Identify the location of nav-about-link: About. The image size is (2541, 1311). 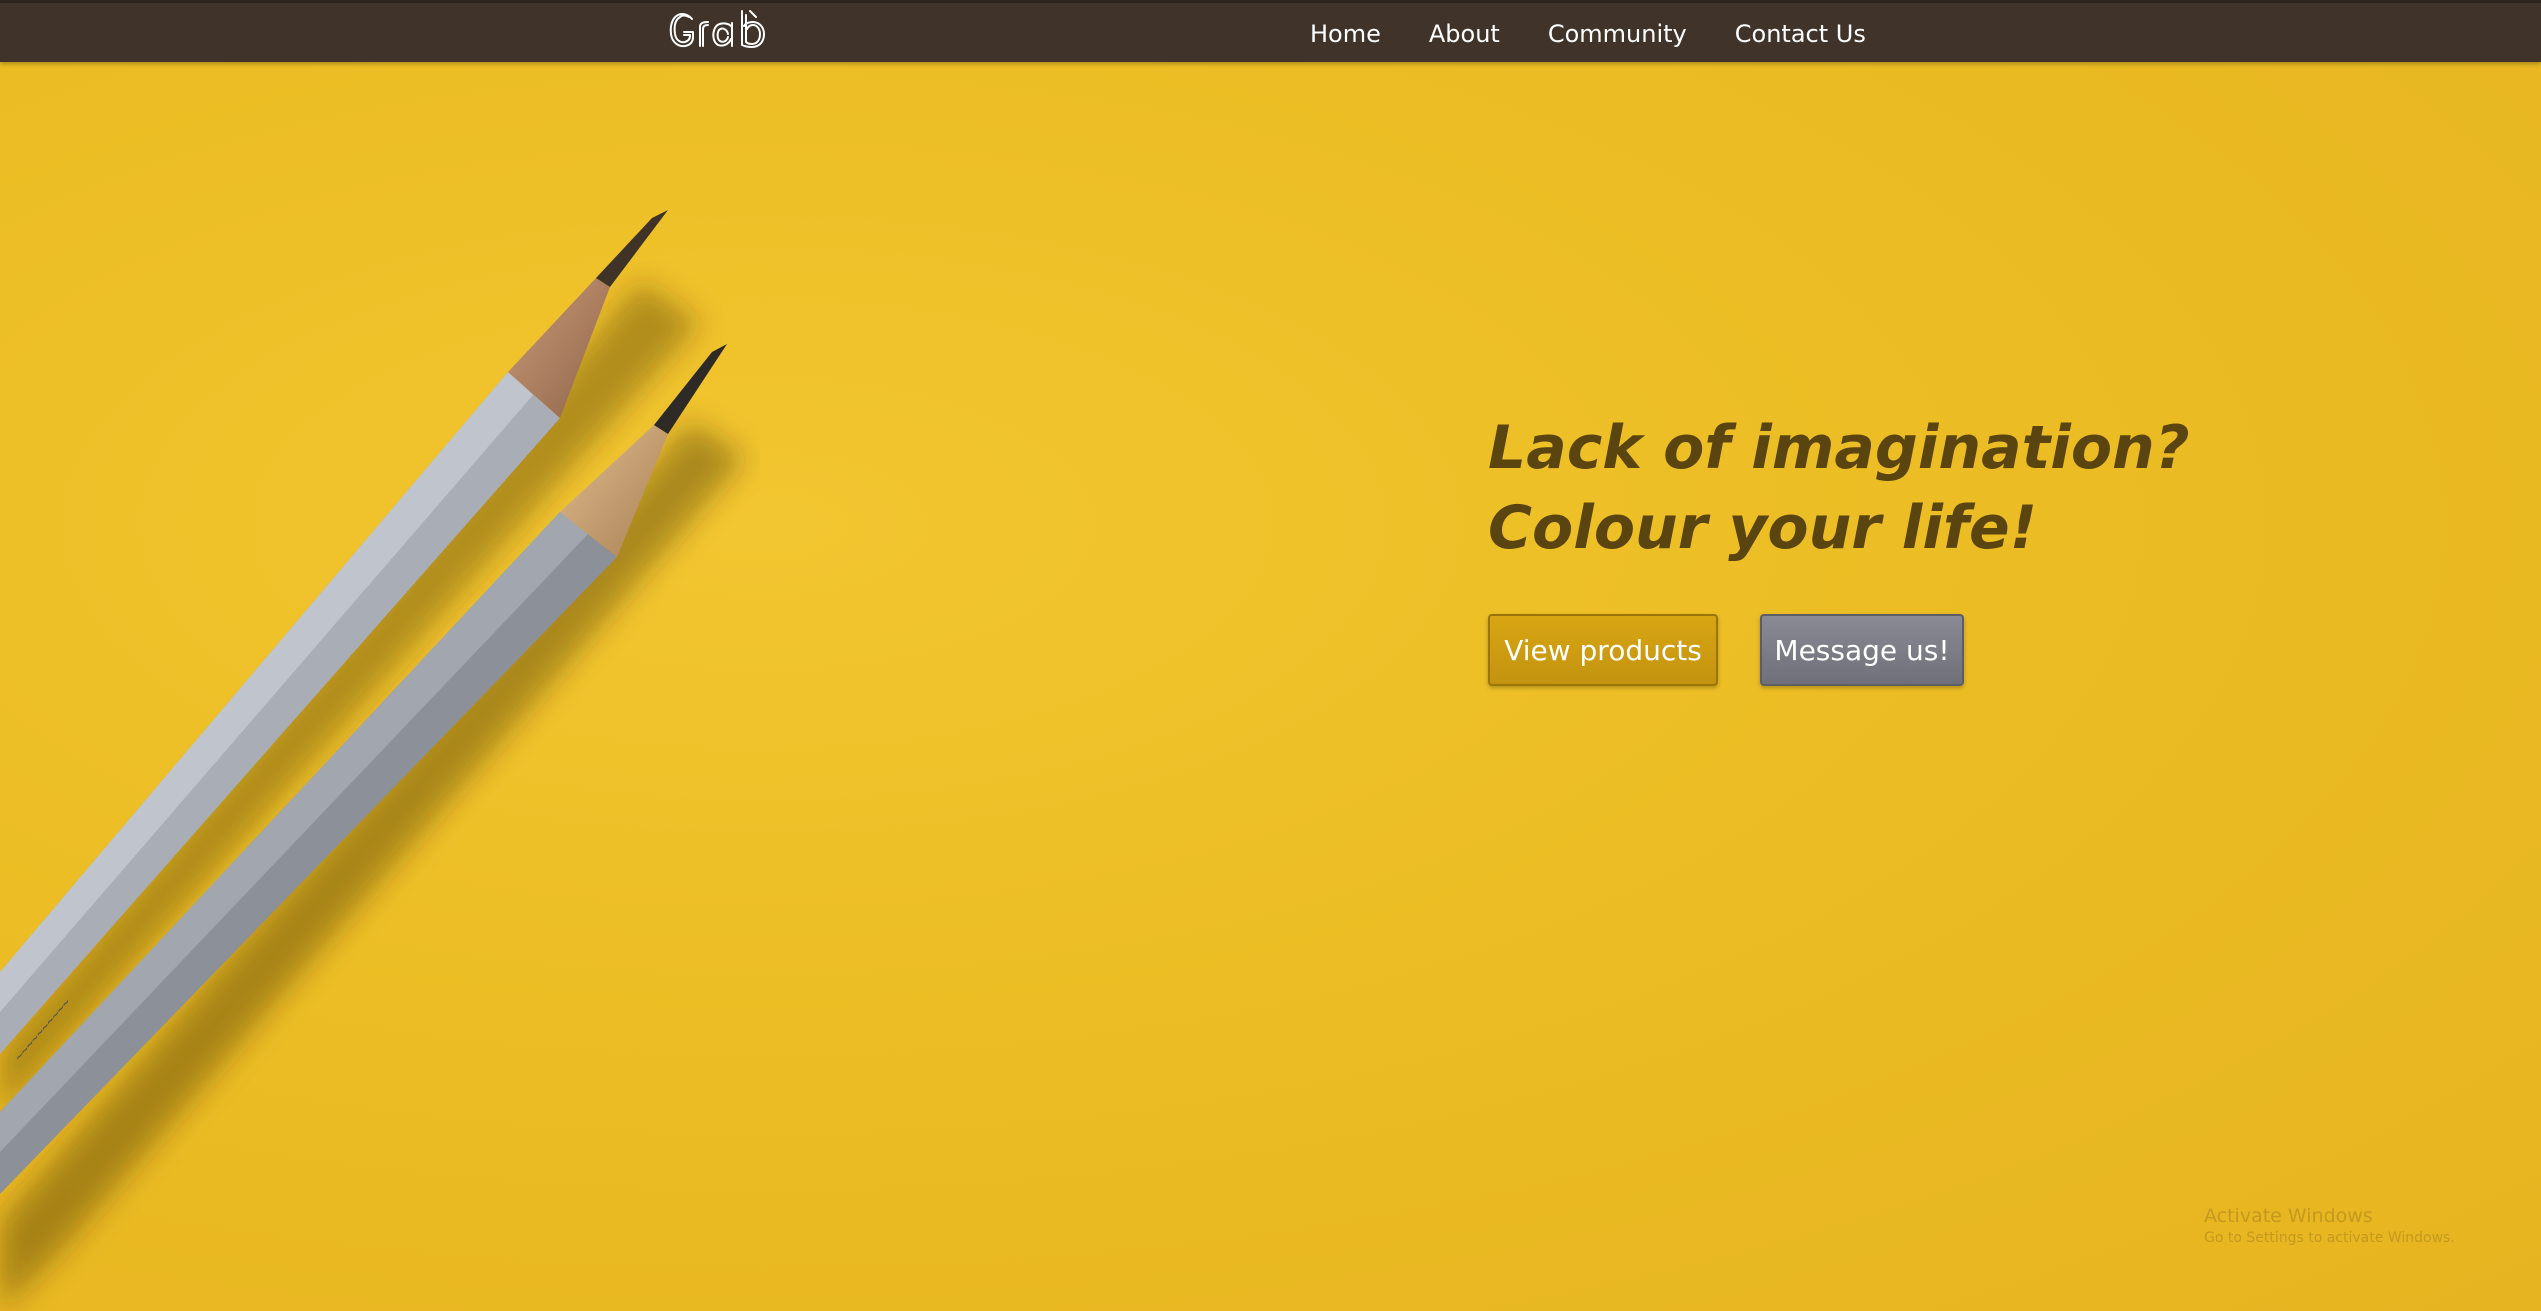
(1464, 34).